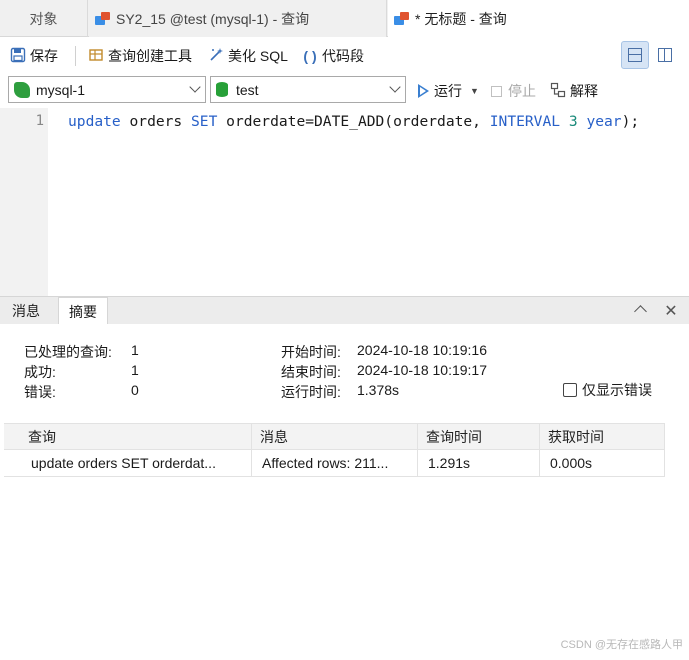 The width and height of the screenshot is (689, 660). Describe the element at coordinates (308, 89) in the screenshot. I see `database-select: test` at that location.